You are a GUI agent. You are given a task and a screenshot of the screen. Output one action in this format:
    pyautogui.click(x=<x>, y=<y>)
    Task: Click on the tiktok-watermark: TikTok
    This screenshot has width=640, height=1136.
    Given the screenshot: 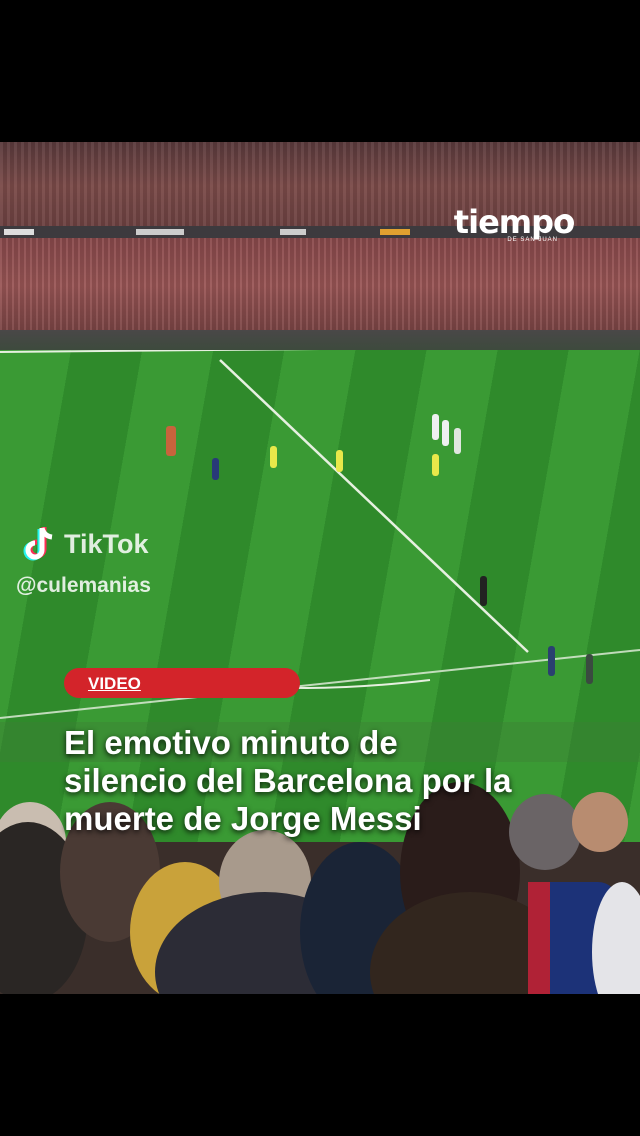 What is the action you would take?
    pyautogui.click(x=85, y=544)
    